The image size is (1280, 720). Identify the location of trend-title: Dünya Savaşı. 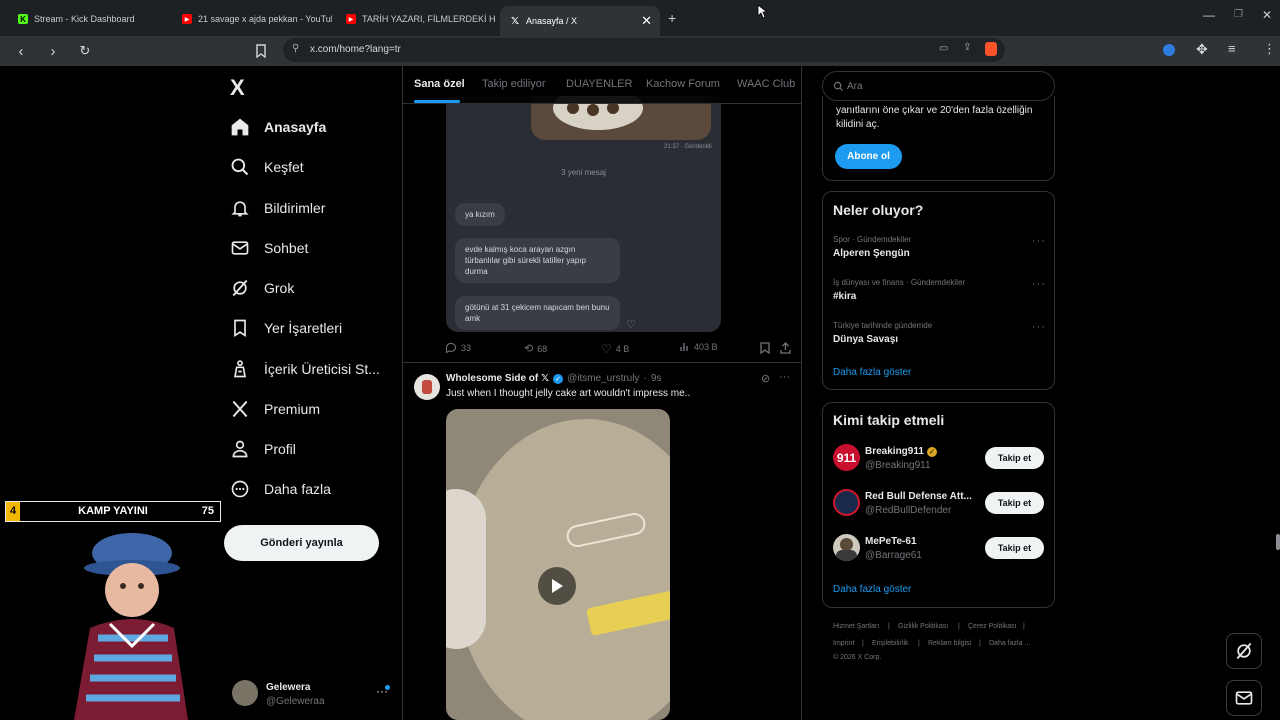
(865, 339).